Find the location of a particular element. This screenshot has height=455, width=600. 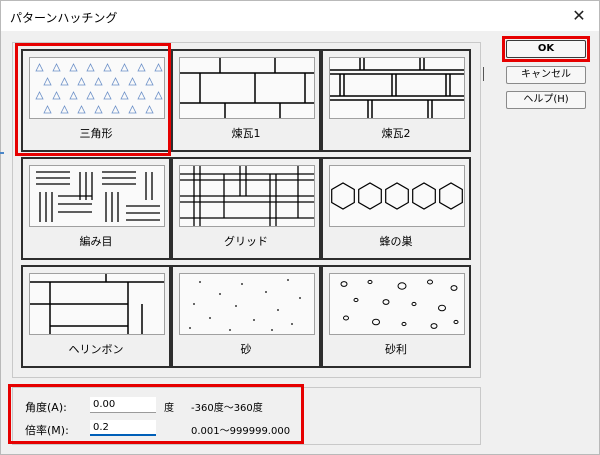

weave-pattern-preview is located at coordinates (97, 196).